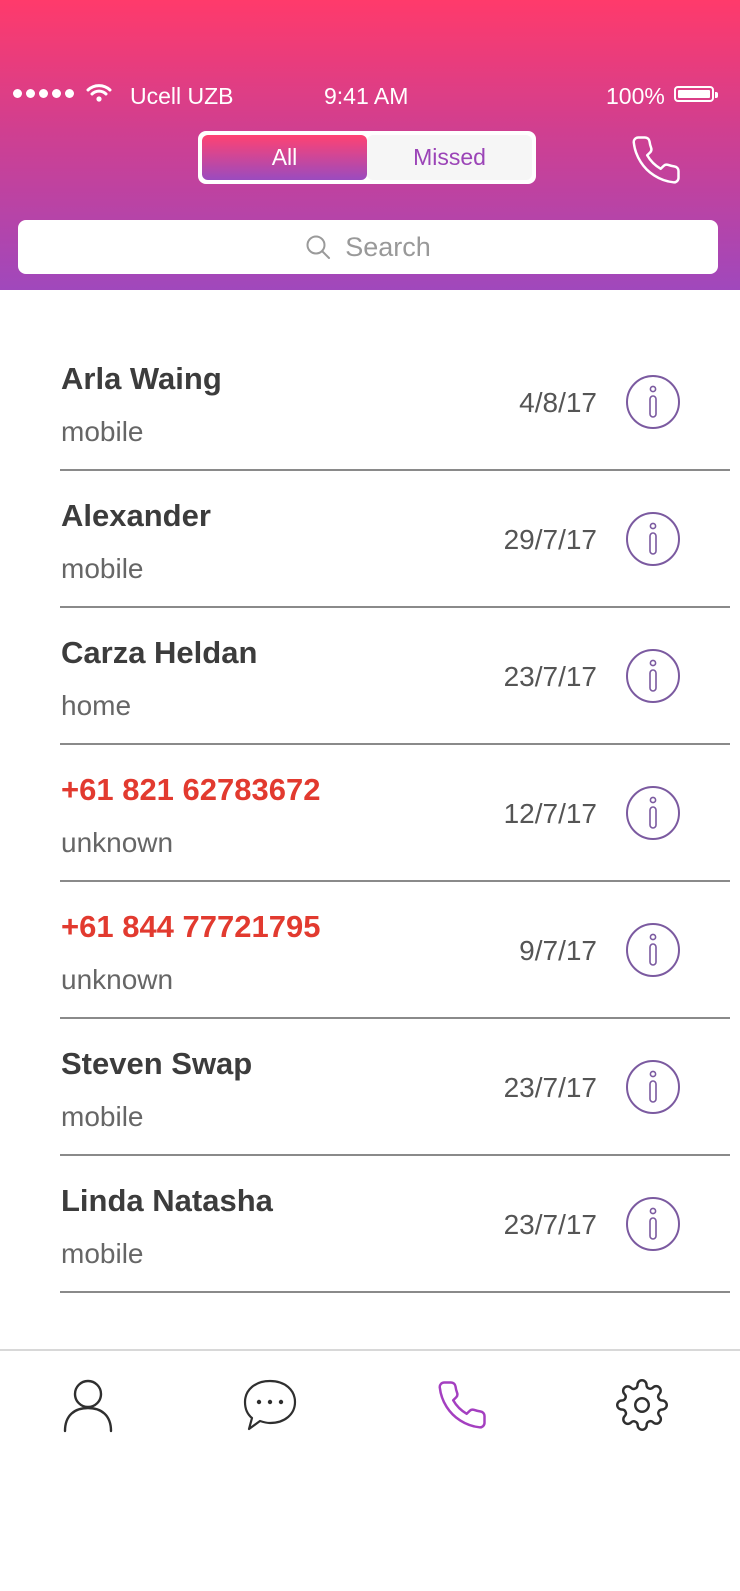 The image size is (740, 1591). I want to click on wifi-icon, so click(99, 93).